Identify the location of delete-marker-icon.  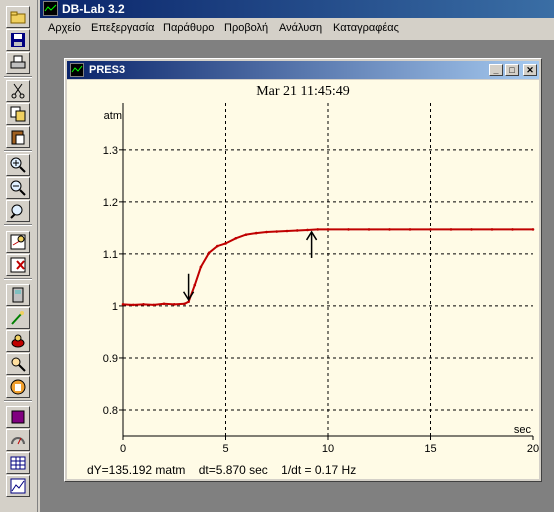
(18, 265).